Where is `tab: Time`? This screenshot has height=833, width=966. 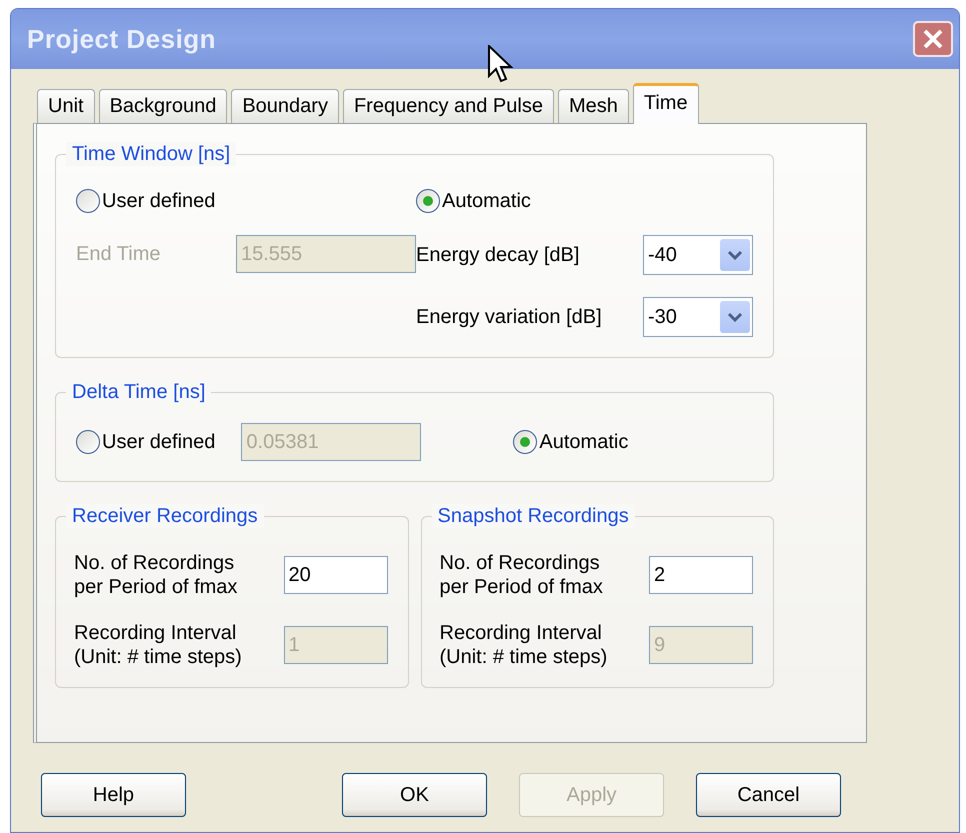
tab: Time is located at coordinates (665, 103).